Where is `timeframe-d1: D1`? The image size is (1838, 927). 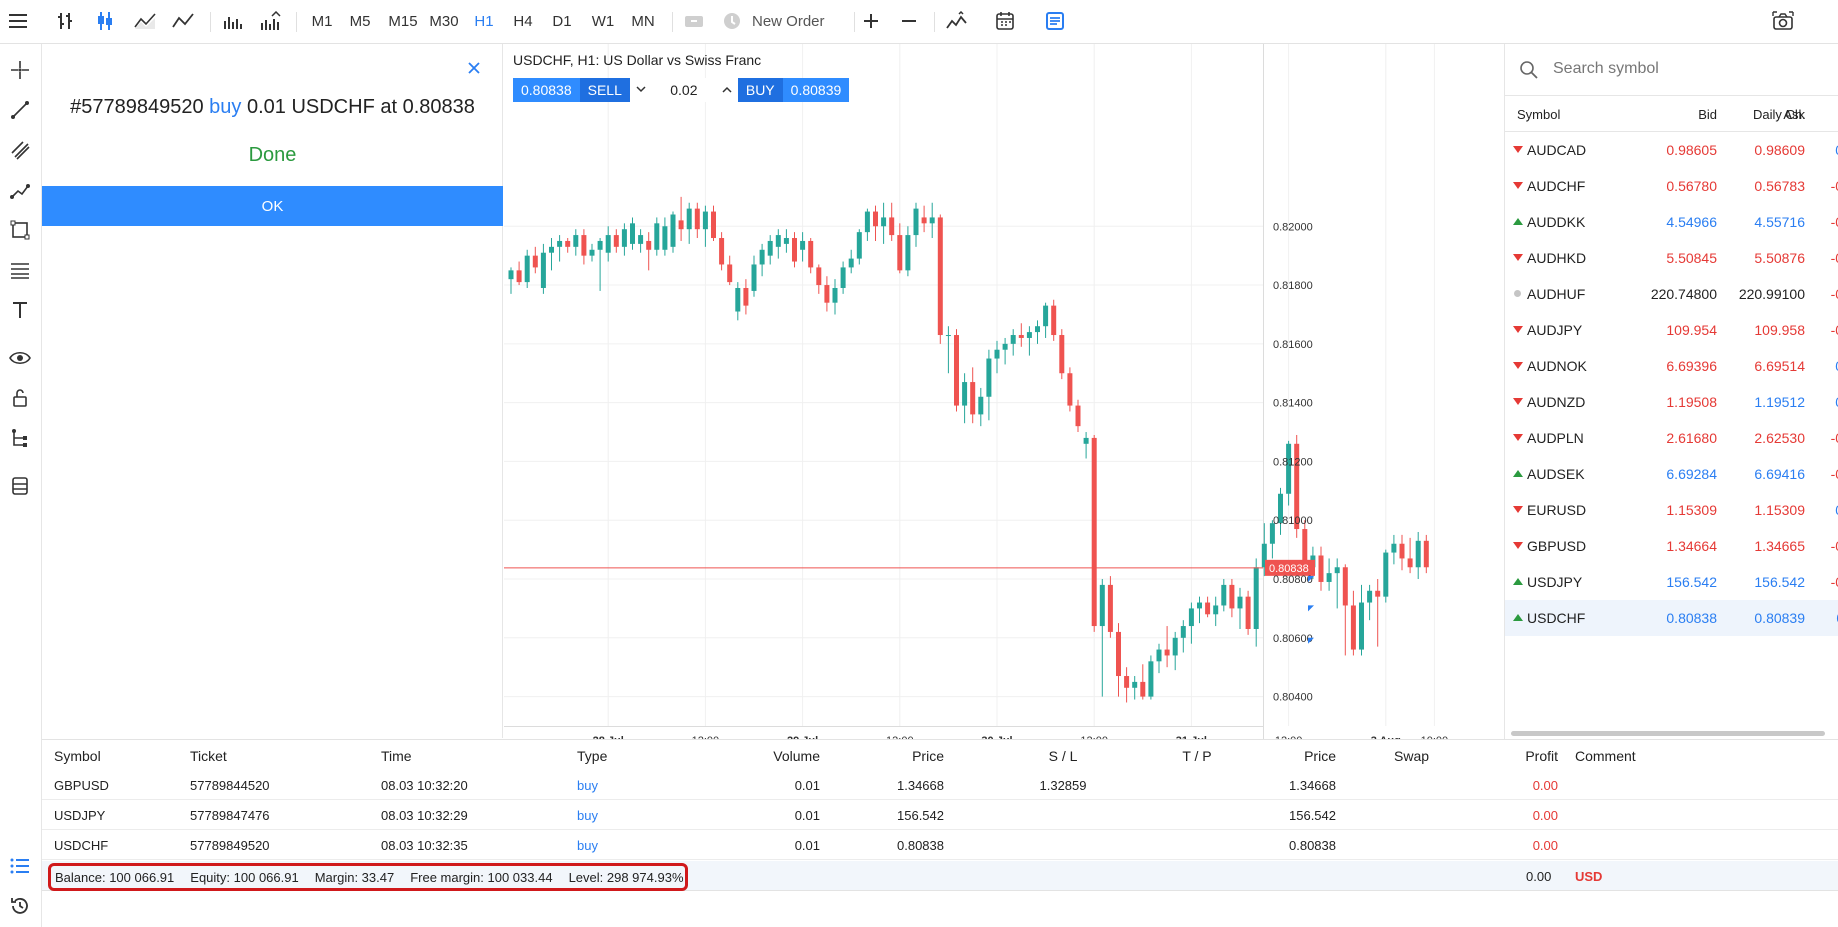 timeframe-d1: D1 is located at coordinates (562, 21).